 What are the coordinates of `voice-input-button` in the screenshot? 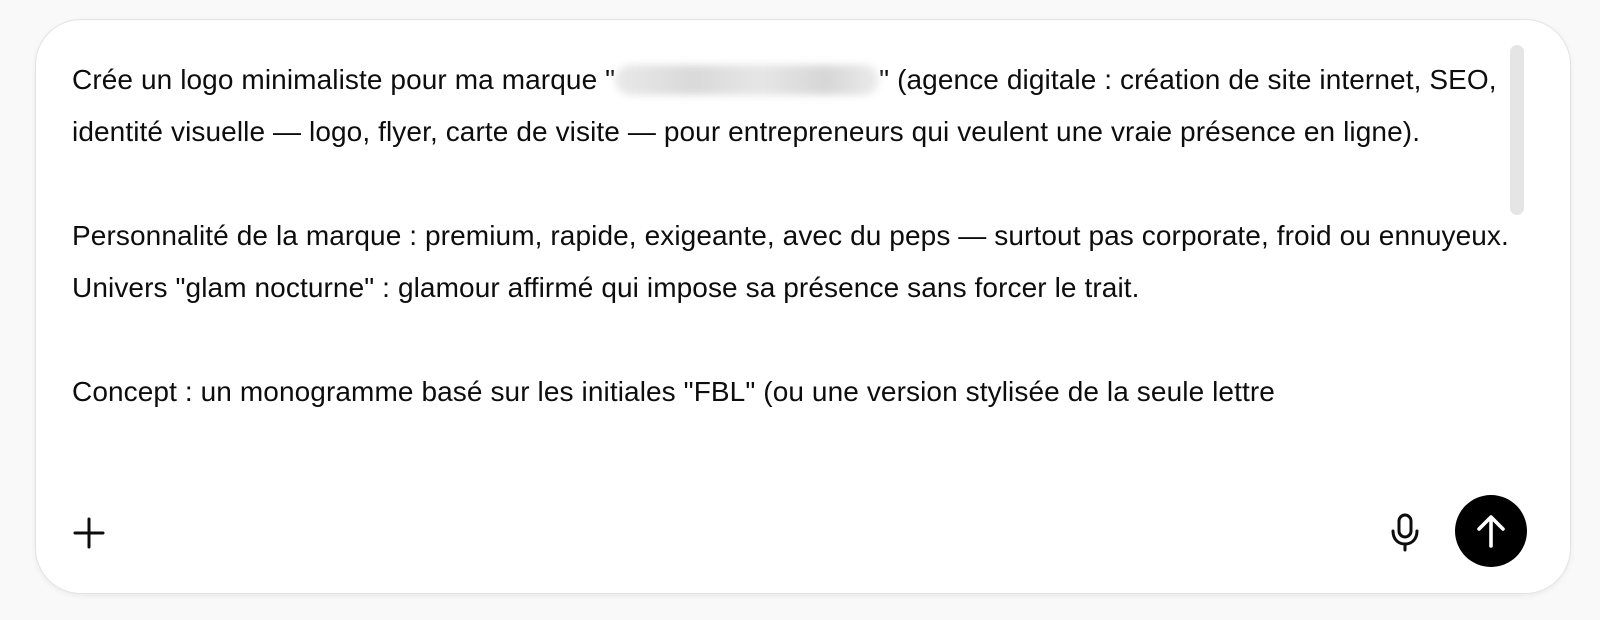 It's located at (1405, 532).